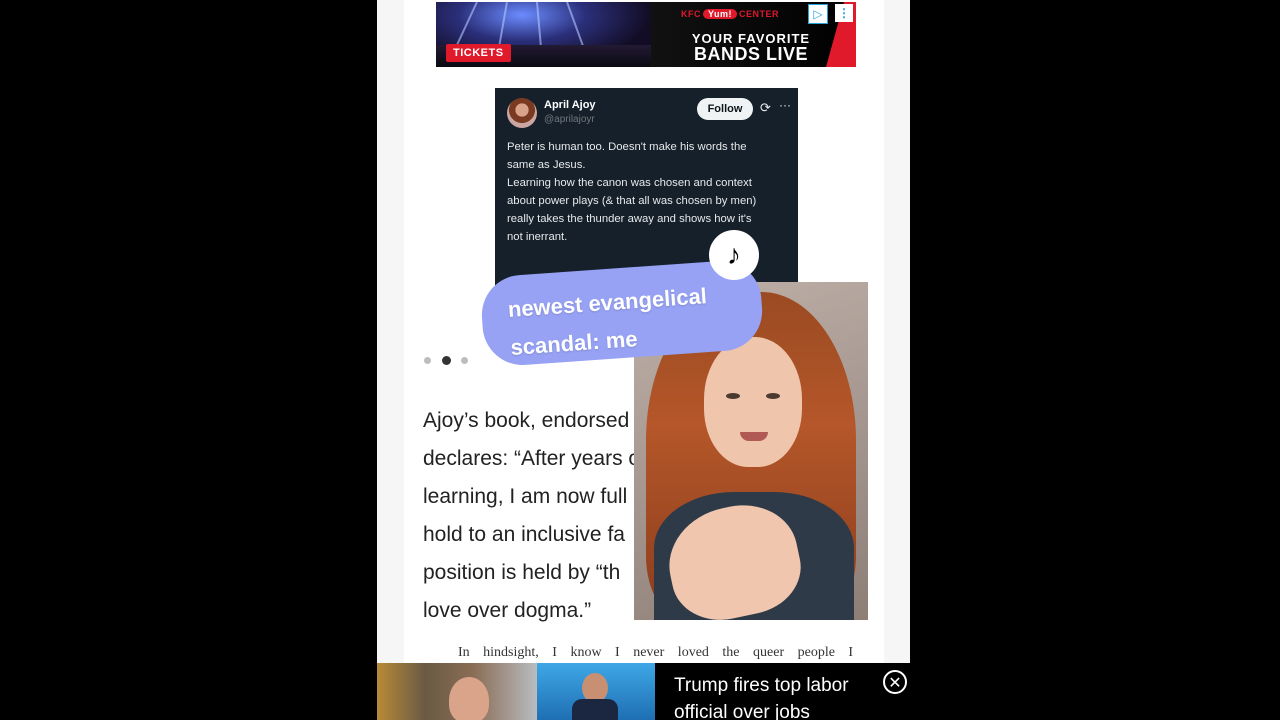  What do you see at coordinates (607, 321) in the screenshot?
I see `caption-text: newest evangelical scandal: me` at bounding box center [607, 321].